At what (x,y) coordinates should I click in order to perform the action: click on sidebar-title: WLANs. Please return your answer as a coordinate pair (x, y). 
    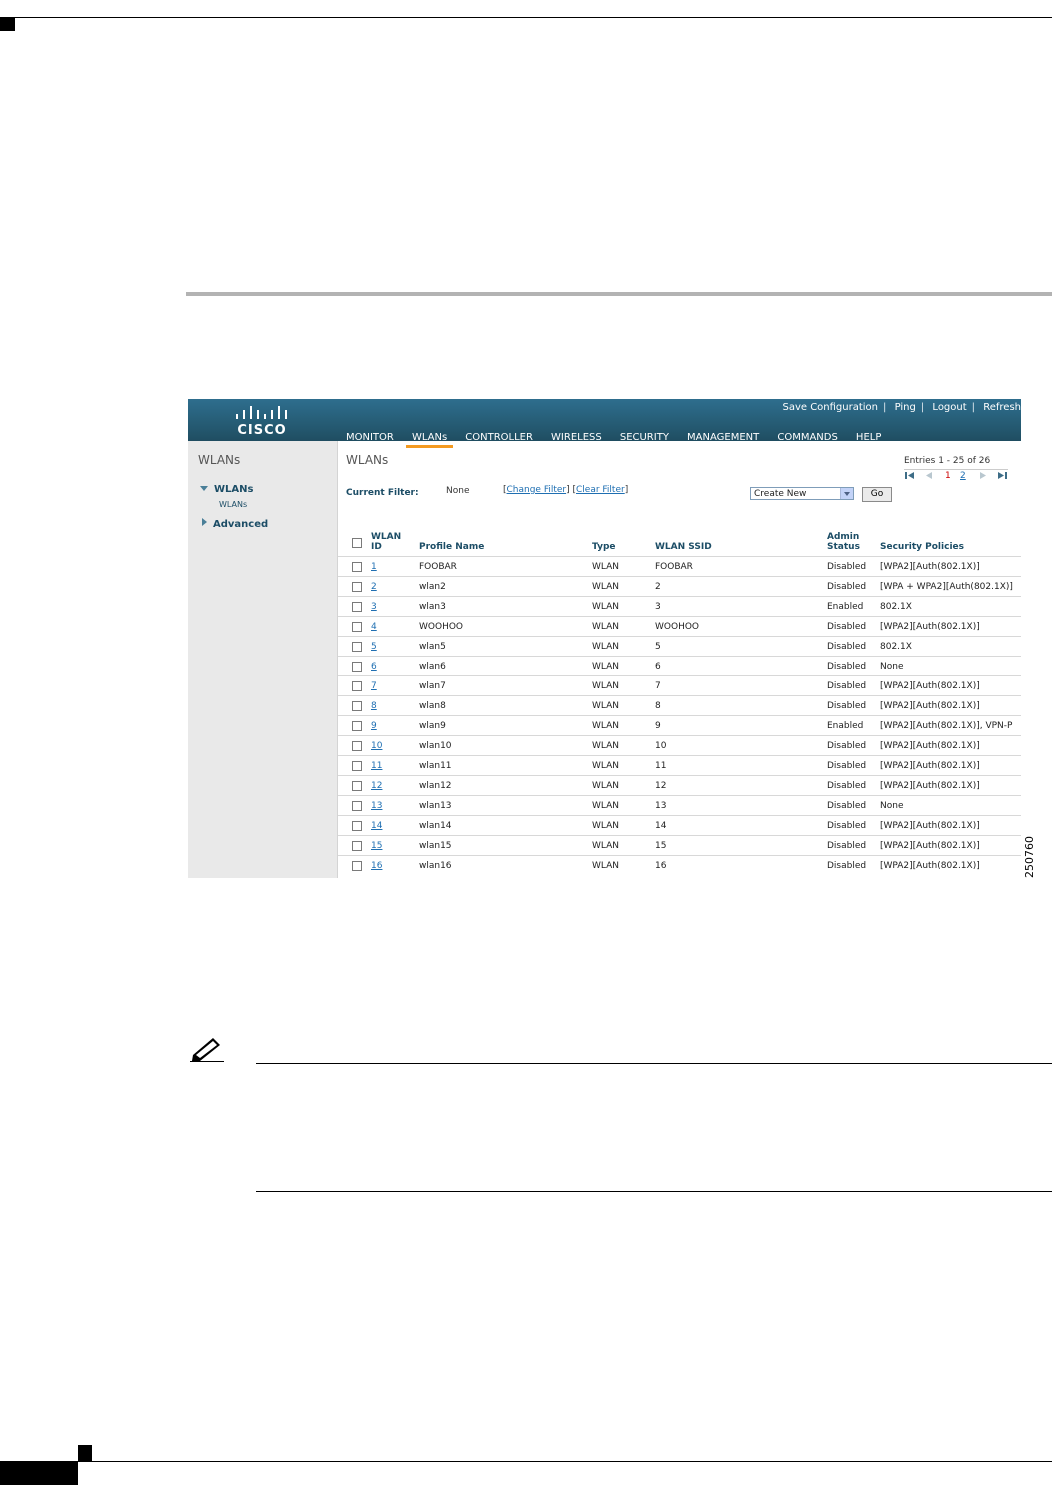
    Looking at the image, I should click on (219, 460).